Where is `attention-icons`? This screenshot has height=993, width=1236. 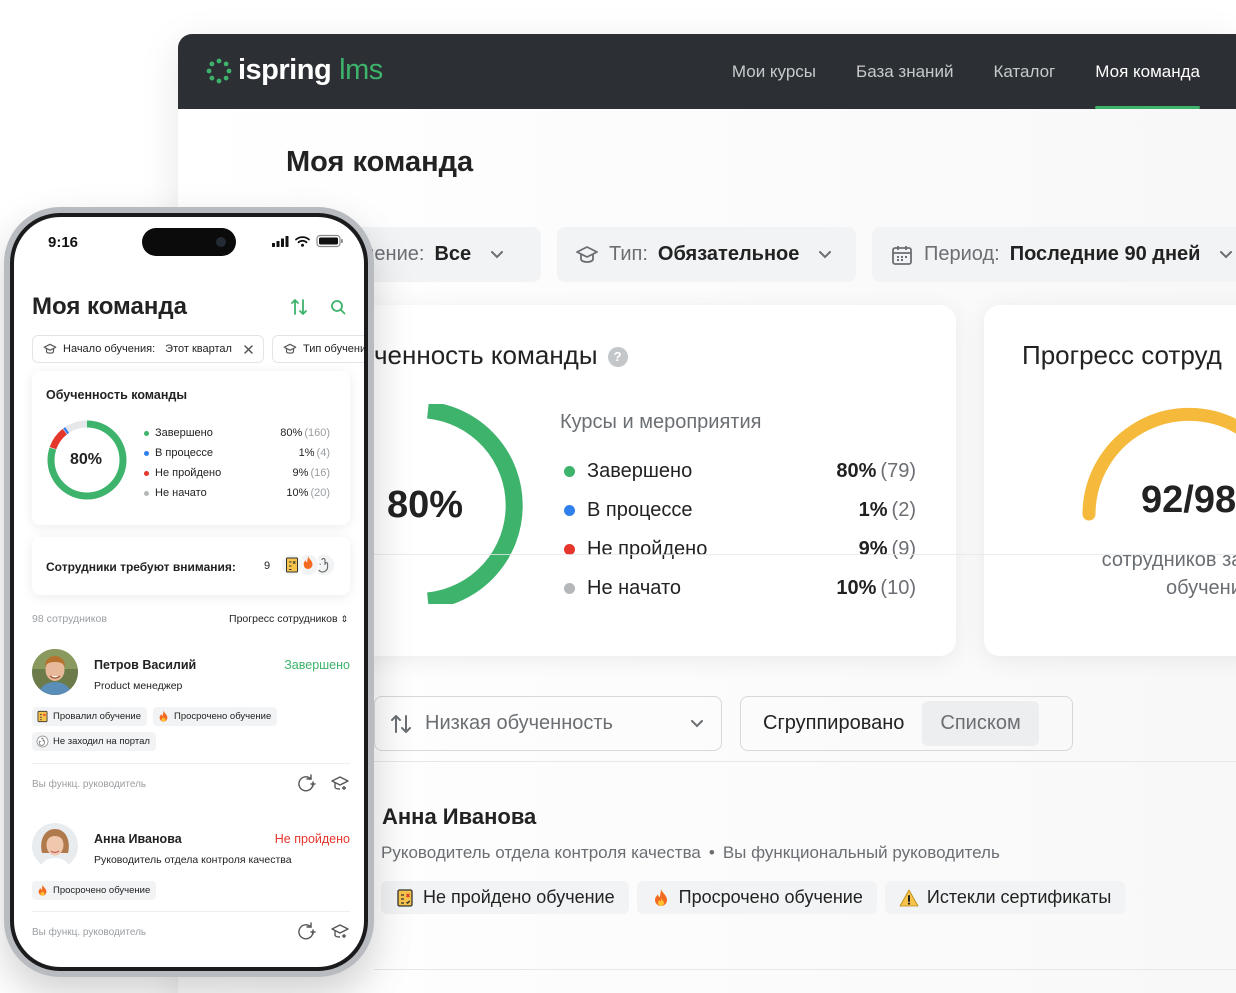
attention-icons is located at coordinates (308, 565).